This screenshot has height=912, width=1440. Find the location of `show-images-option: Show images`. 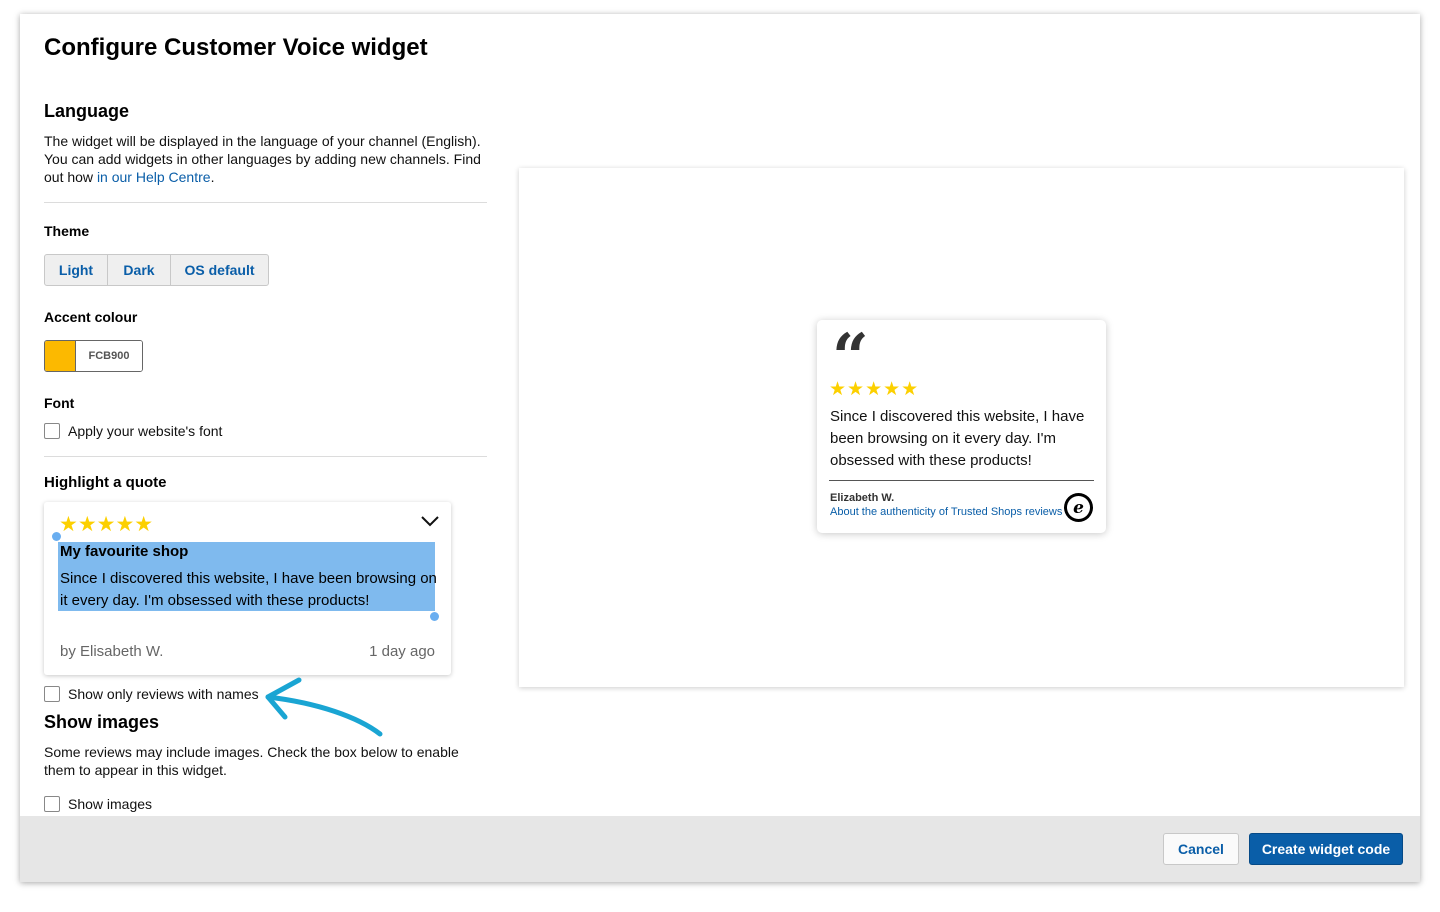

show-images-option: Show images is located at coordinates (98, 804).